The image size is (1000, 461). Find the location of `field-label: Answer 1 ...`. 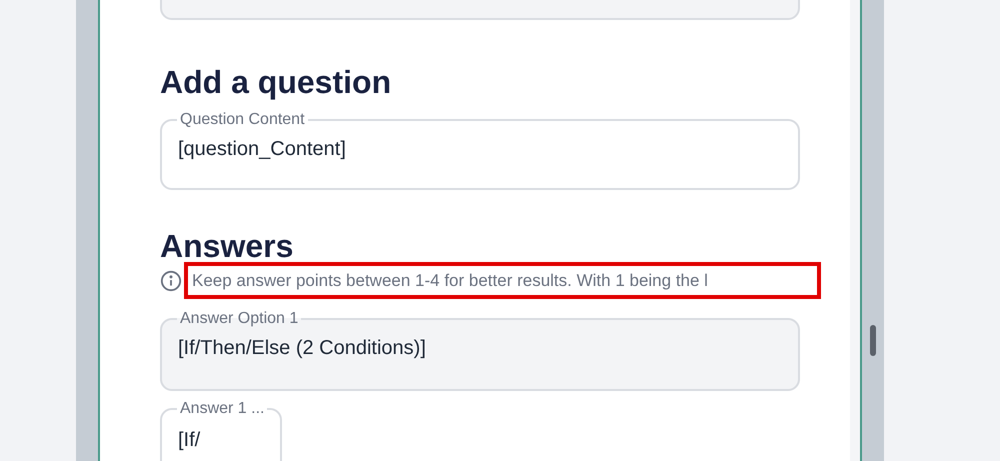

field-label: Answer 1 ... is located at coordinates (222, 409).